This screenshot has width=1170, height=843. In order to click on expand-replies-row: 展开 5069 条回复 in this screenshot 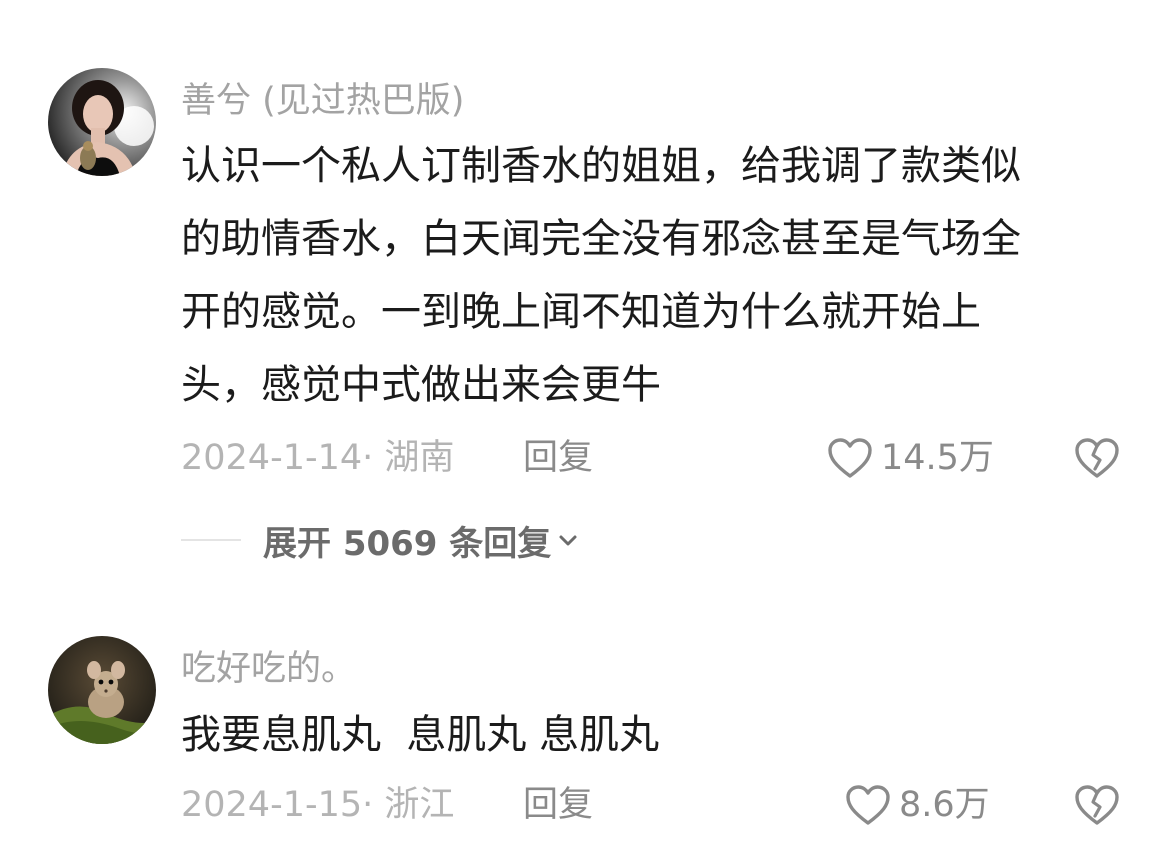, I will do `click(380, 540)`.